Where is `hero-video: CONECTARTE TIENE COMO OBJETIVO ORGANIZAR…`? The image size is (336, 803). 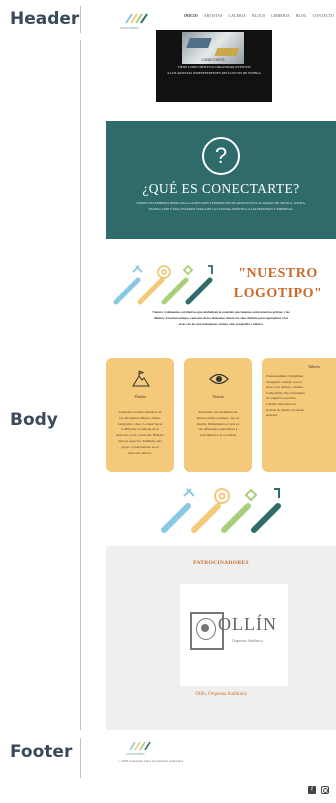 hero-video: CONECTARTE TIENE COMO OBJETIVO ORGANIZAR… is located at coordinates (214, 66).